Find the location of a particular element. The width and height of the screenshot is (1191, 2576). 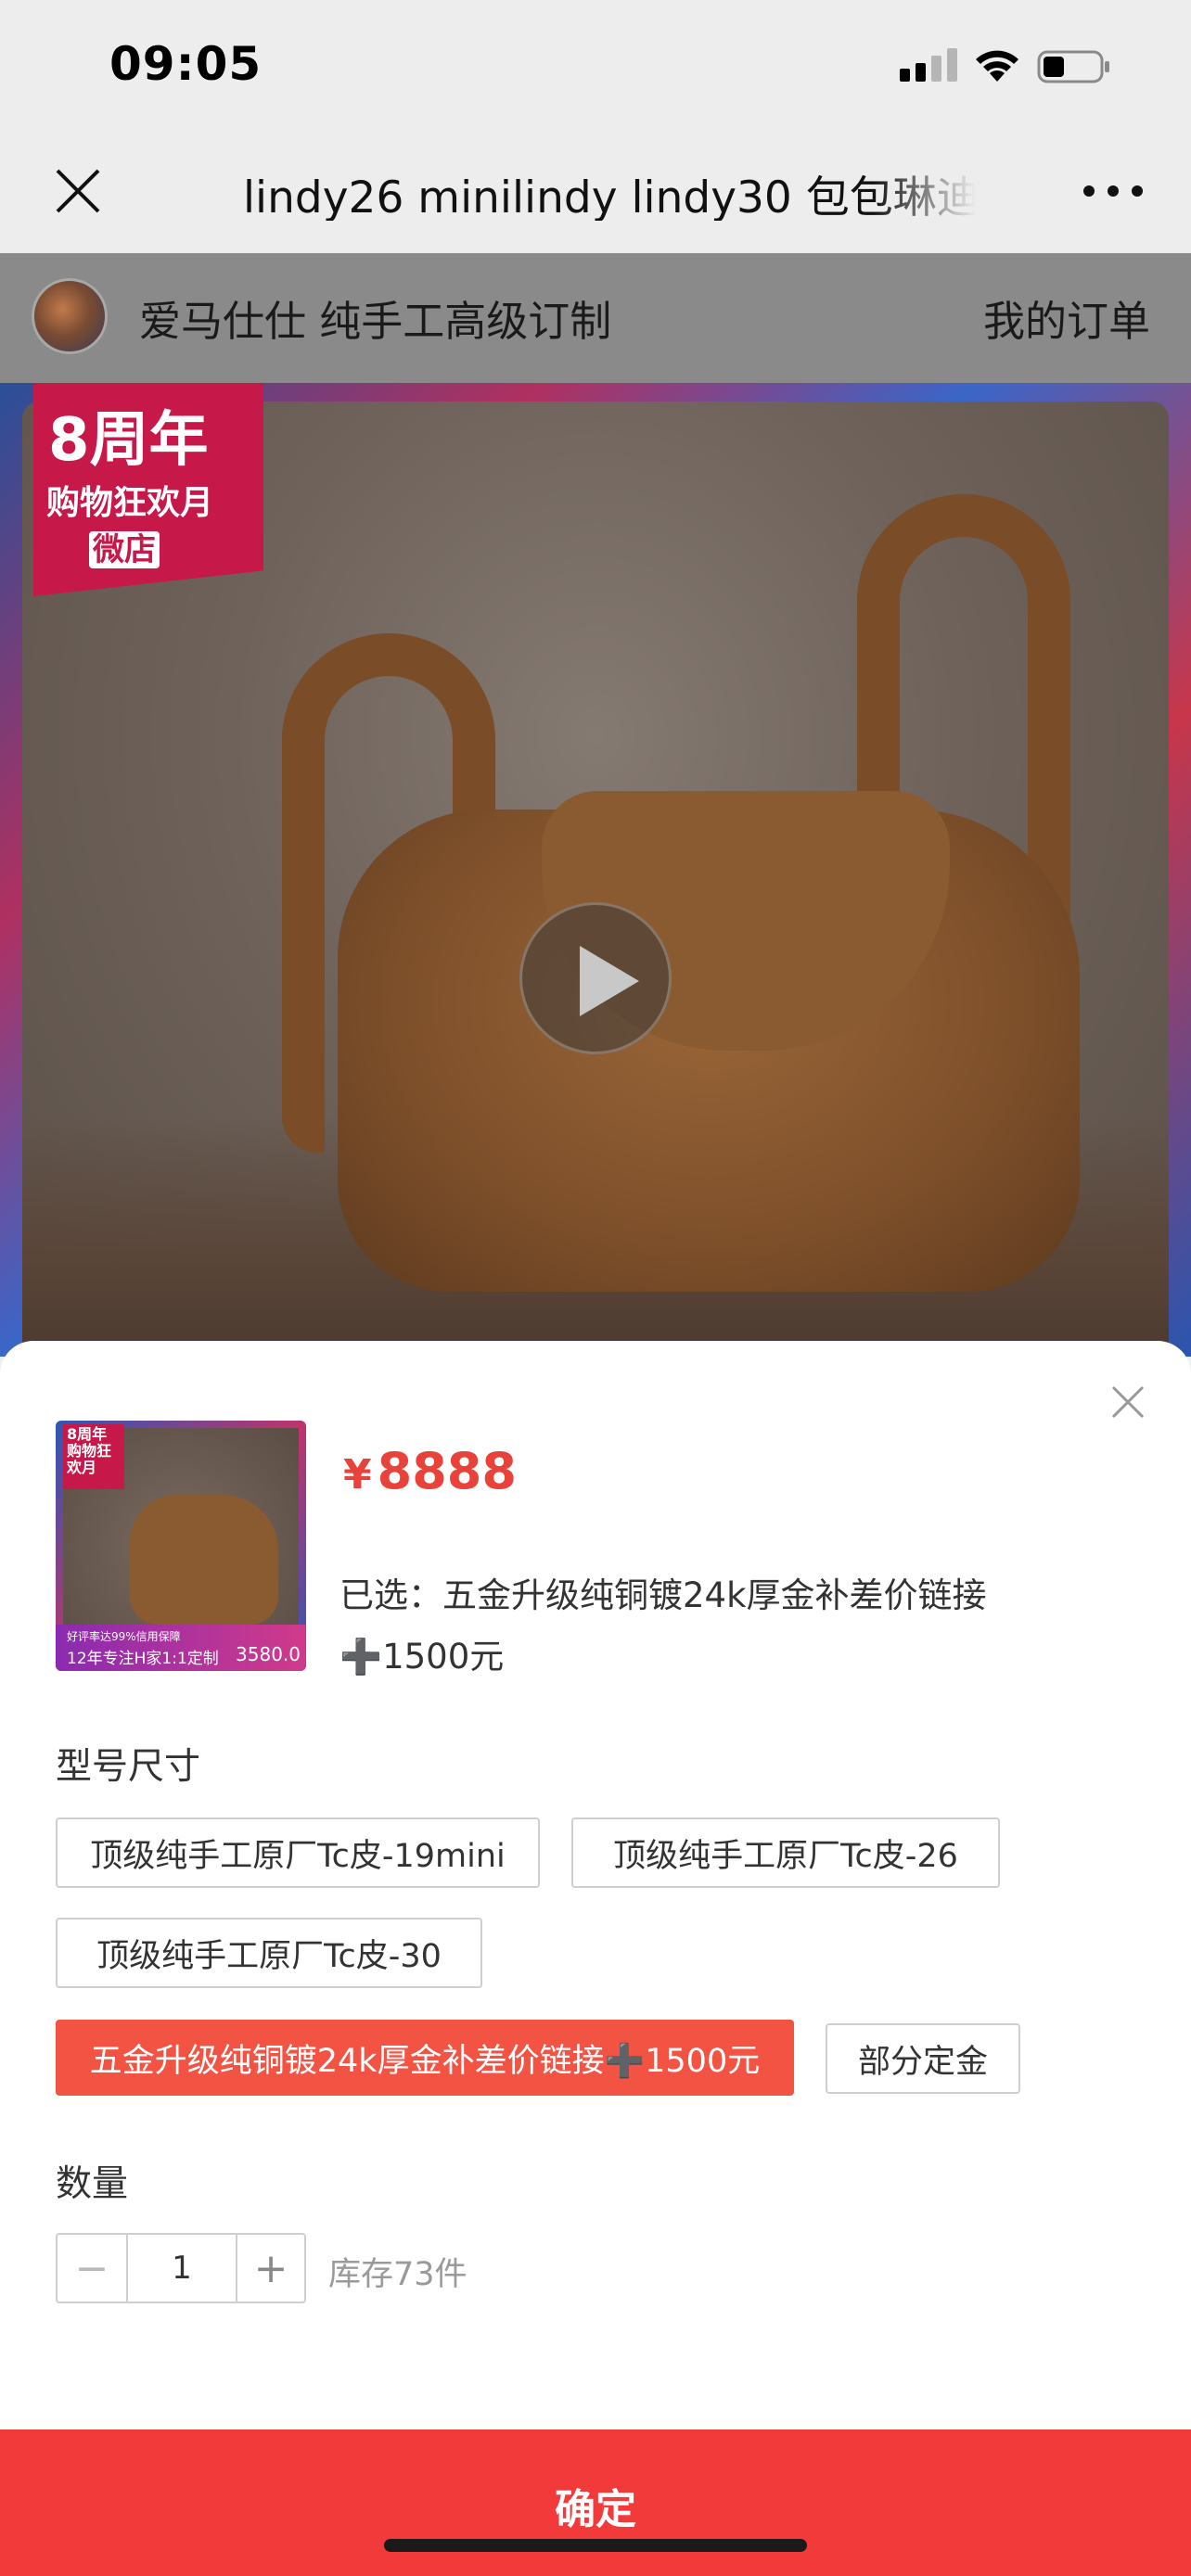

quantity-section-label: 数量 is located at coordinates (92, 2184).